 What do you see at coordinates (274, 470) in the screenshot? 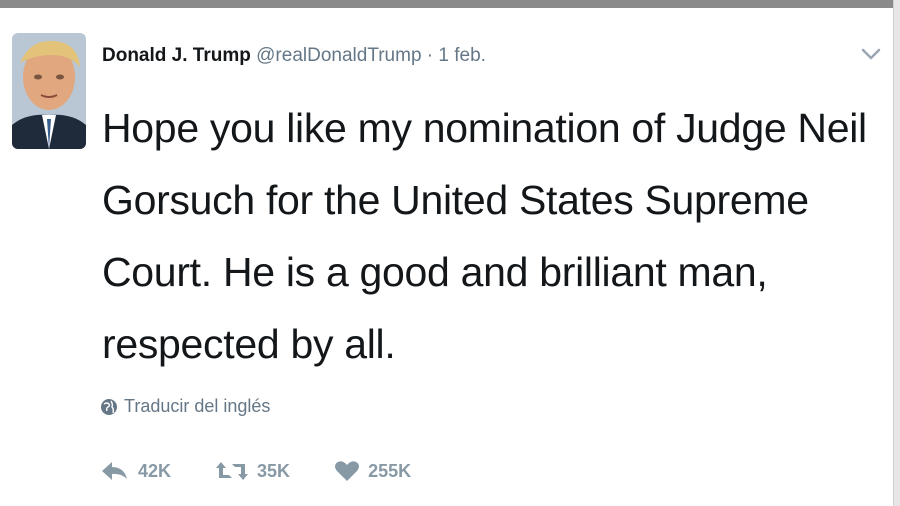
I see `retweet-count: 35K` at bounding box center [274, 470].